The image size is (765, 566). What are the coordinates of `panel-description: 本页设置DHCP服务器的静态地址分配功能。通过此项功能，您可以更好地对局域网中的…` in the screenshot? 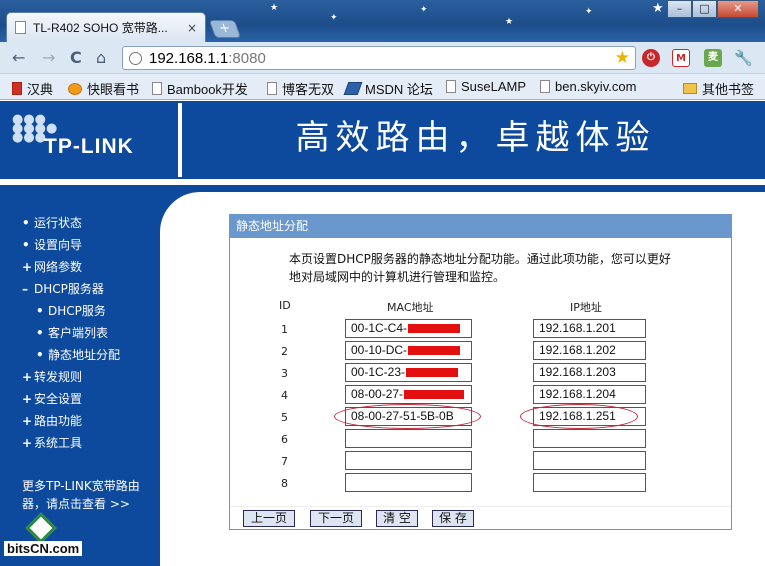 It's located at (480, 268).